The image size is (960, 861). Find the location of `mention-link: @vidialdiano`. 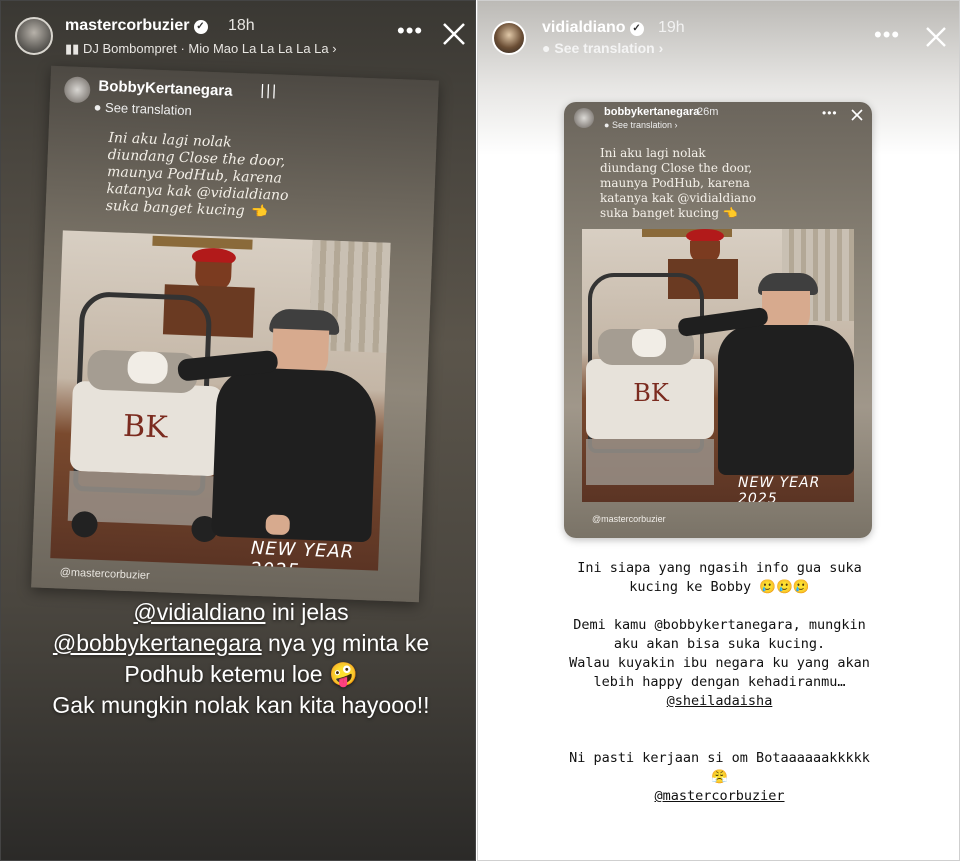

mention-link: @vidialdiano is located at coordinates (199, 612).